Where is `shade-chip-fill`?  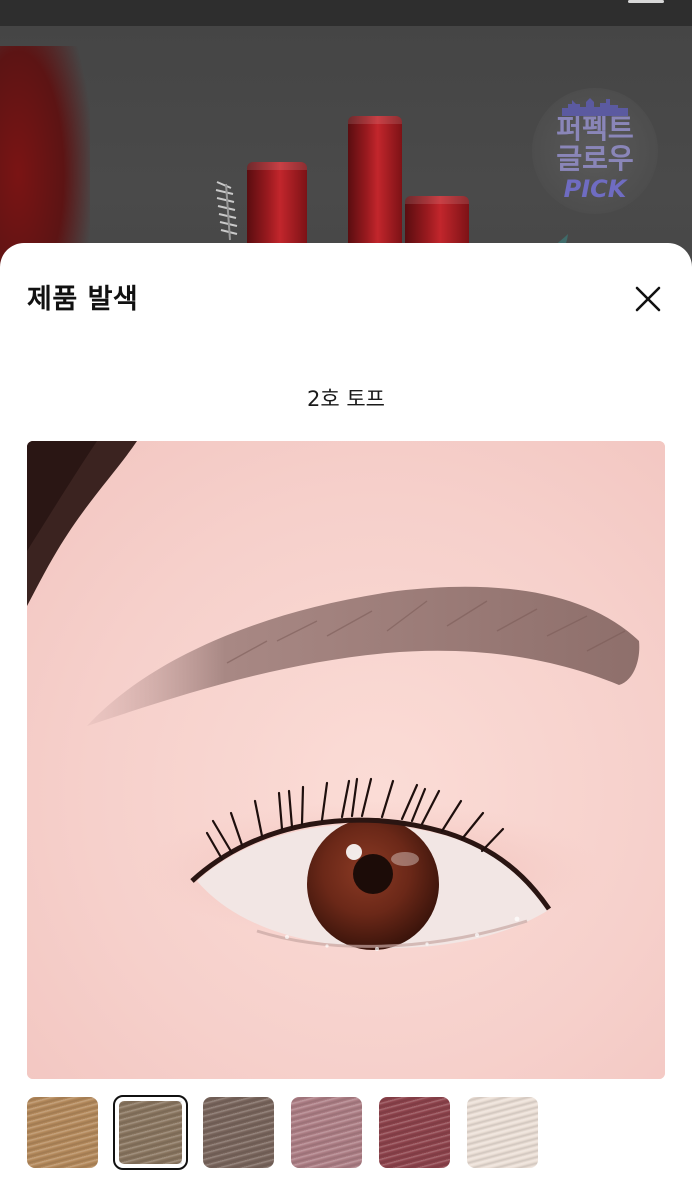 shade-chip-fill is located at coordinates (150, 1132).